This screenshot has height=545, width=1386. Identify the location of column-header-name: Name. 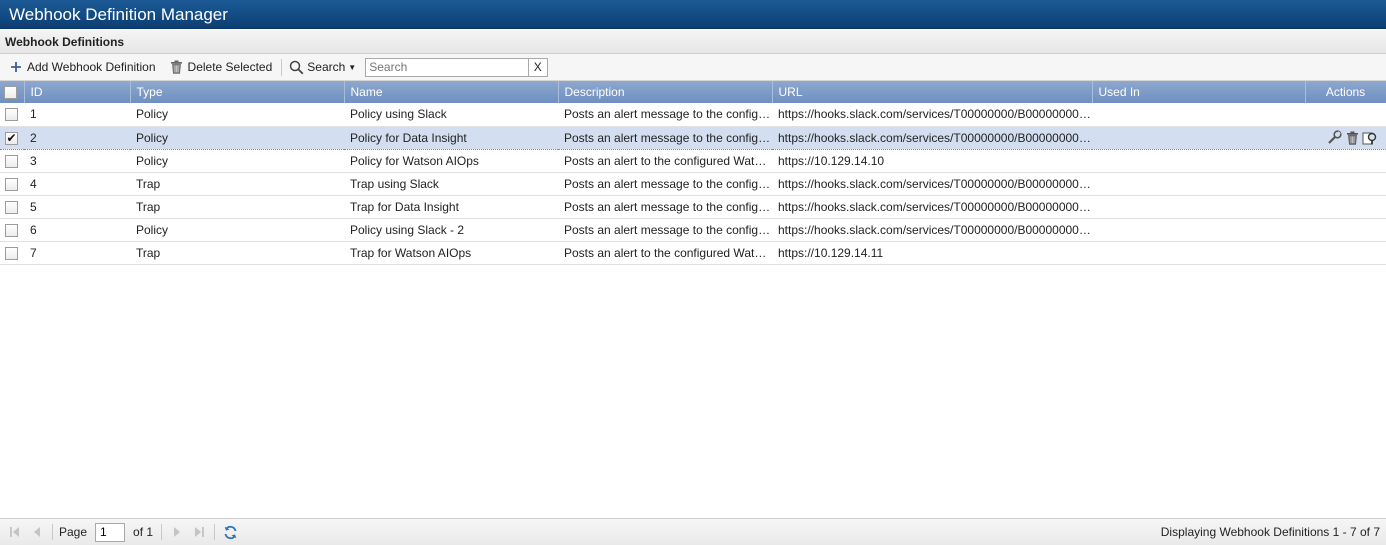
(451, 92).